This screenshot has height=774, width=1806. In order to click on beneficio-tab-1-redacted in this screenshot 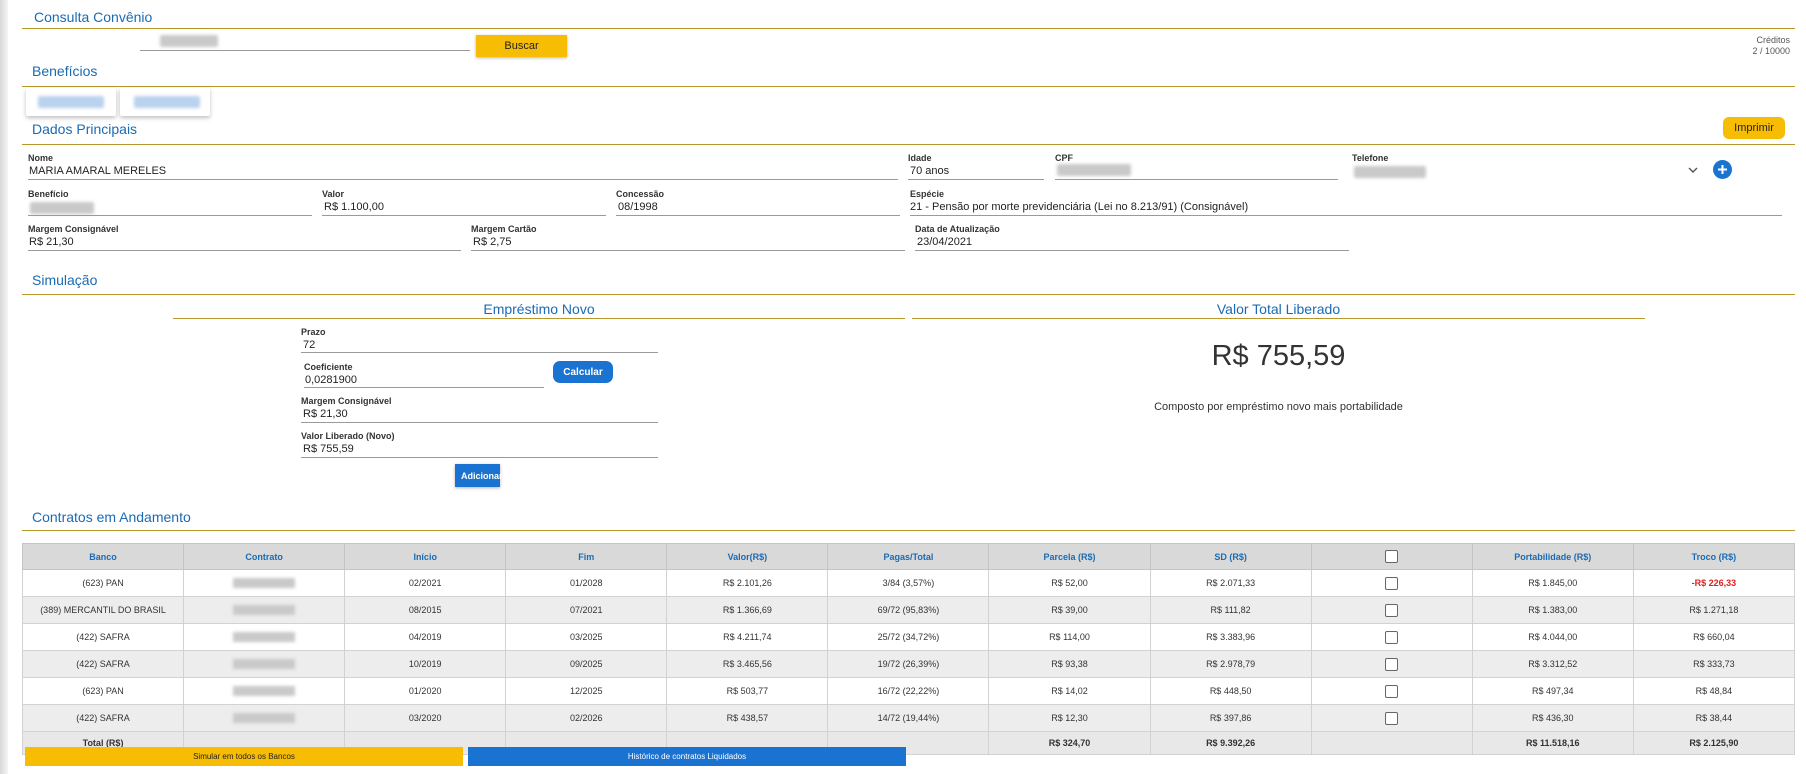, I will do `click(71, 102)`.